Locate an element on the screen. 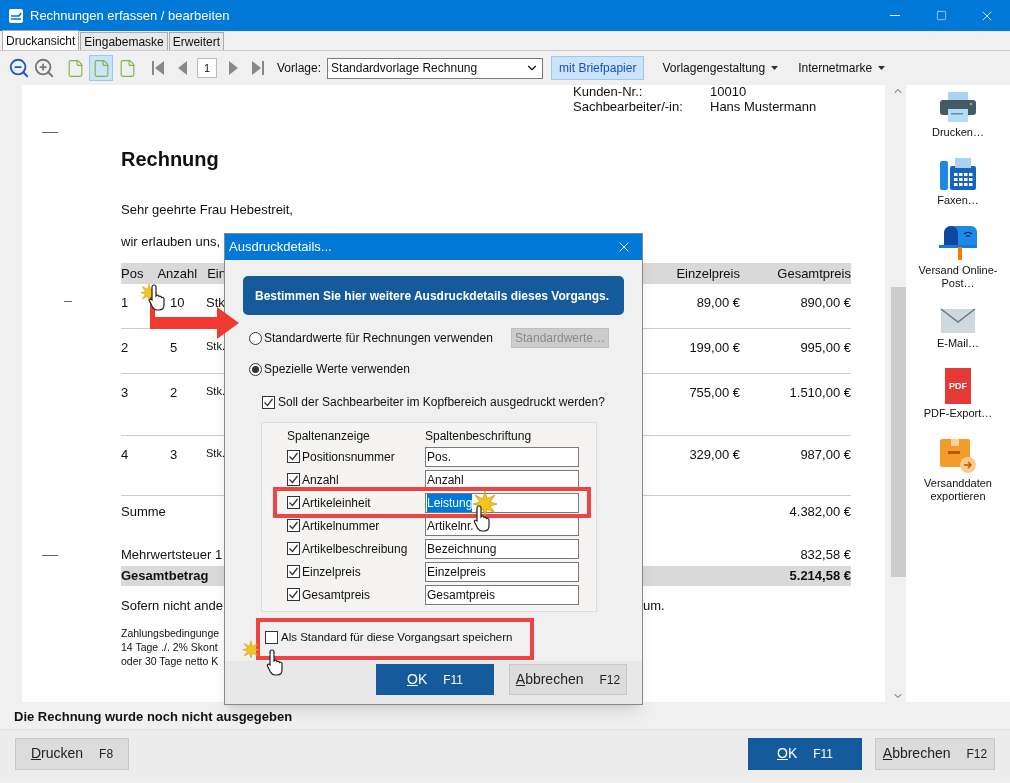 The height and width of the screenshot is (783, 1010). table-cell-text: 1.510,00 € is located at coordinates (820, 393).